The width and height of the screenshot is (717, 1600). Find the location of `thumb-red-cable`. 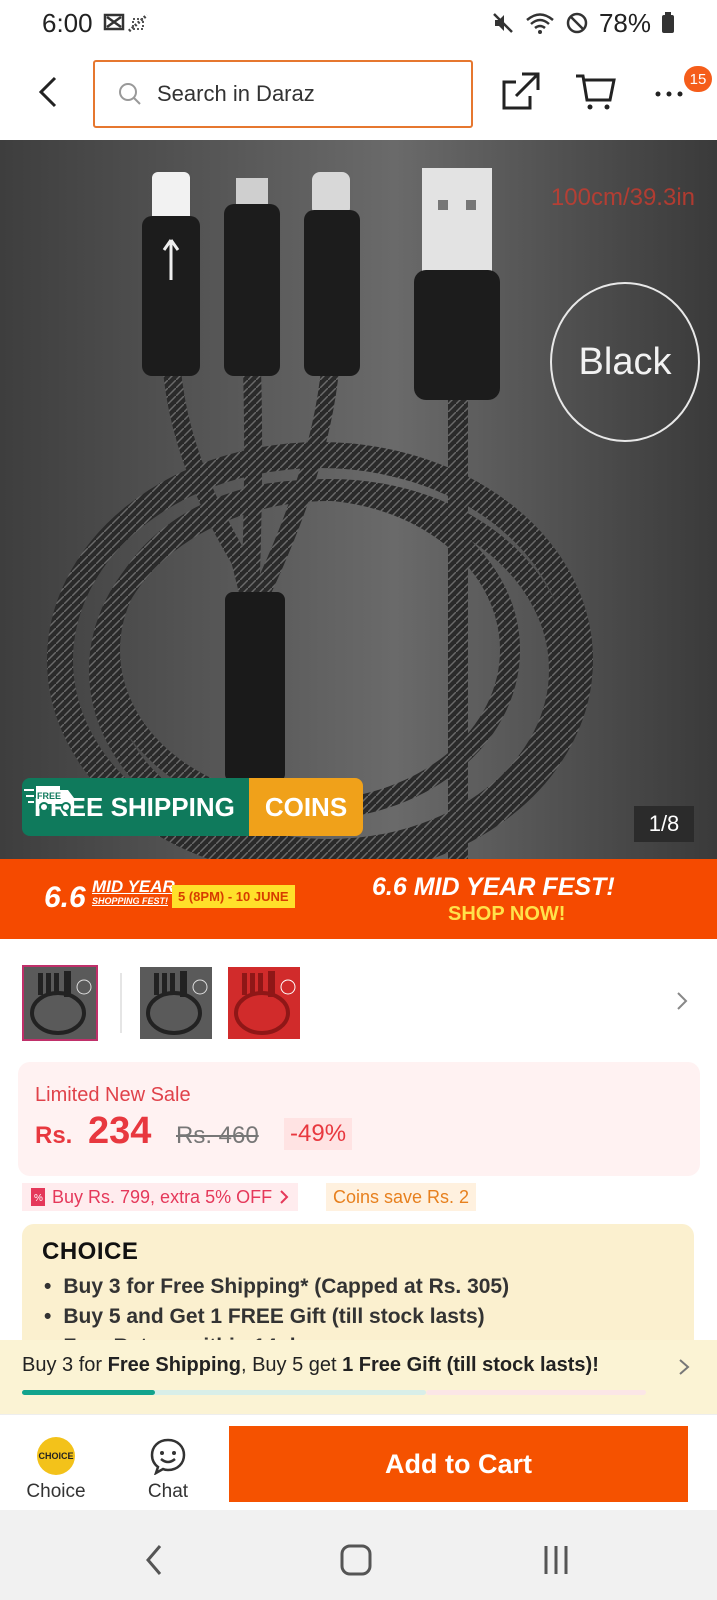

thumb-red-cable is located at coordinates (264, 1003).